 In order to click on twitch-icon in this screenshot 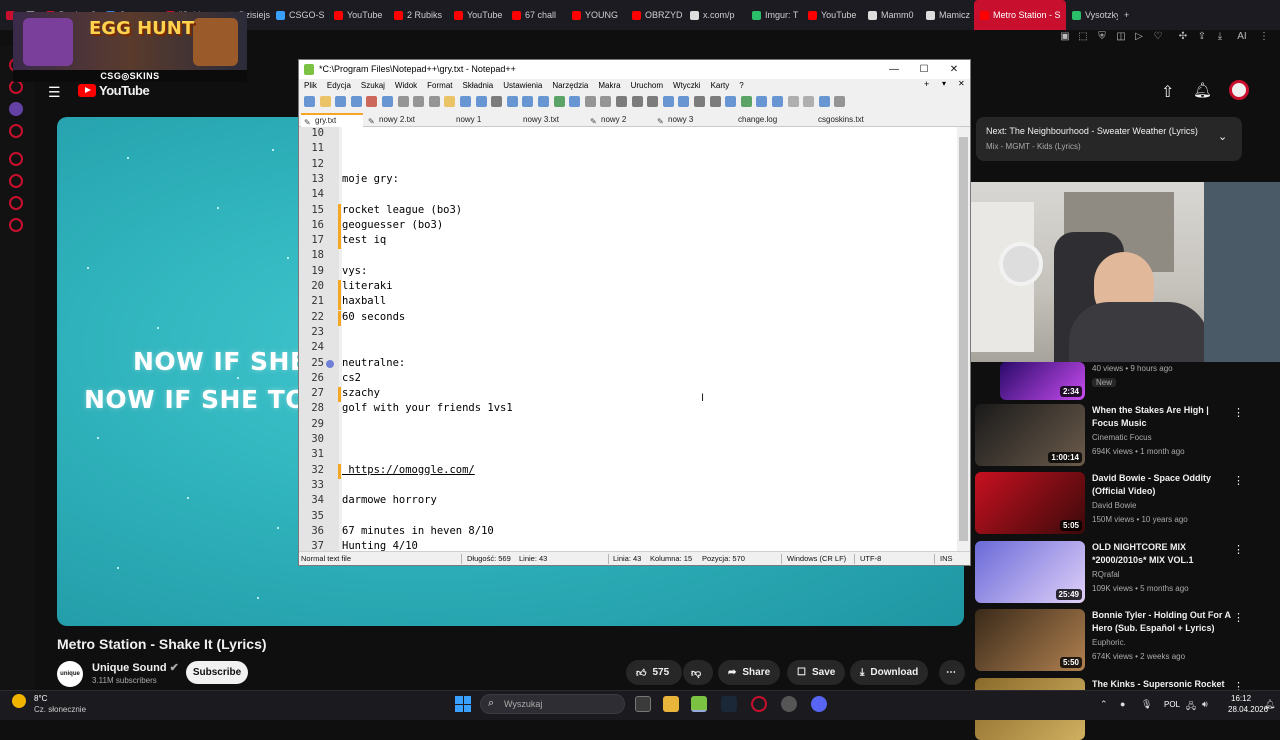, I will do `click(16, 109)`.